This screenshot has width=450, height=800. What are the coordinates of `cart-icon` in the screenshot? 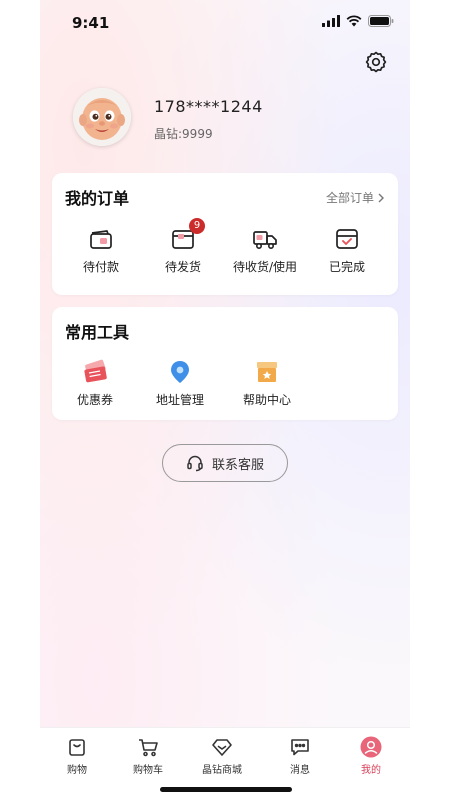 It's located at (148, 747).